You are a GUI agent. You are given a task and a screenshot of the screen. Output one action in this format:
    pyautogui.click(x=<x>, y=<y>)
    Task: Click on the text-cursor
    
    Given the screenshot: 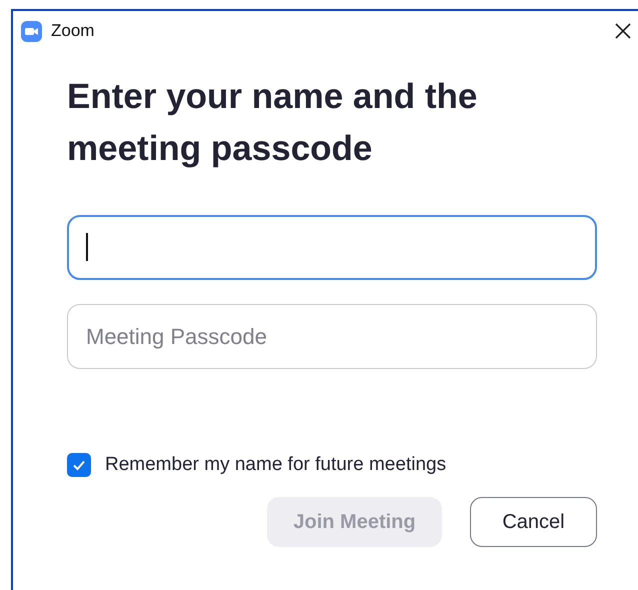 What is the action you would take?
    pyautogui.click(x=87, y=247)
    